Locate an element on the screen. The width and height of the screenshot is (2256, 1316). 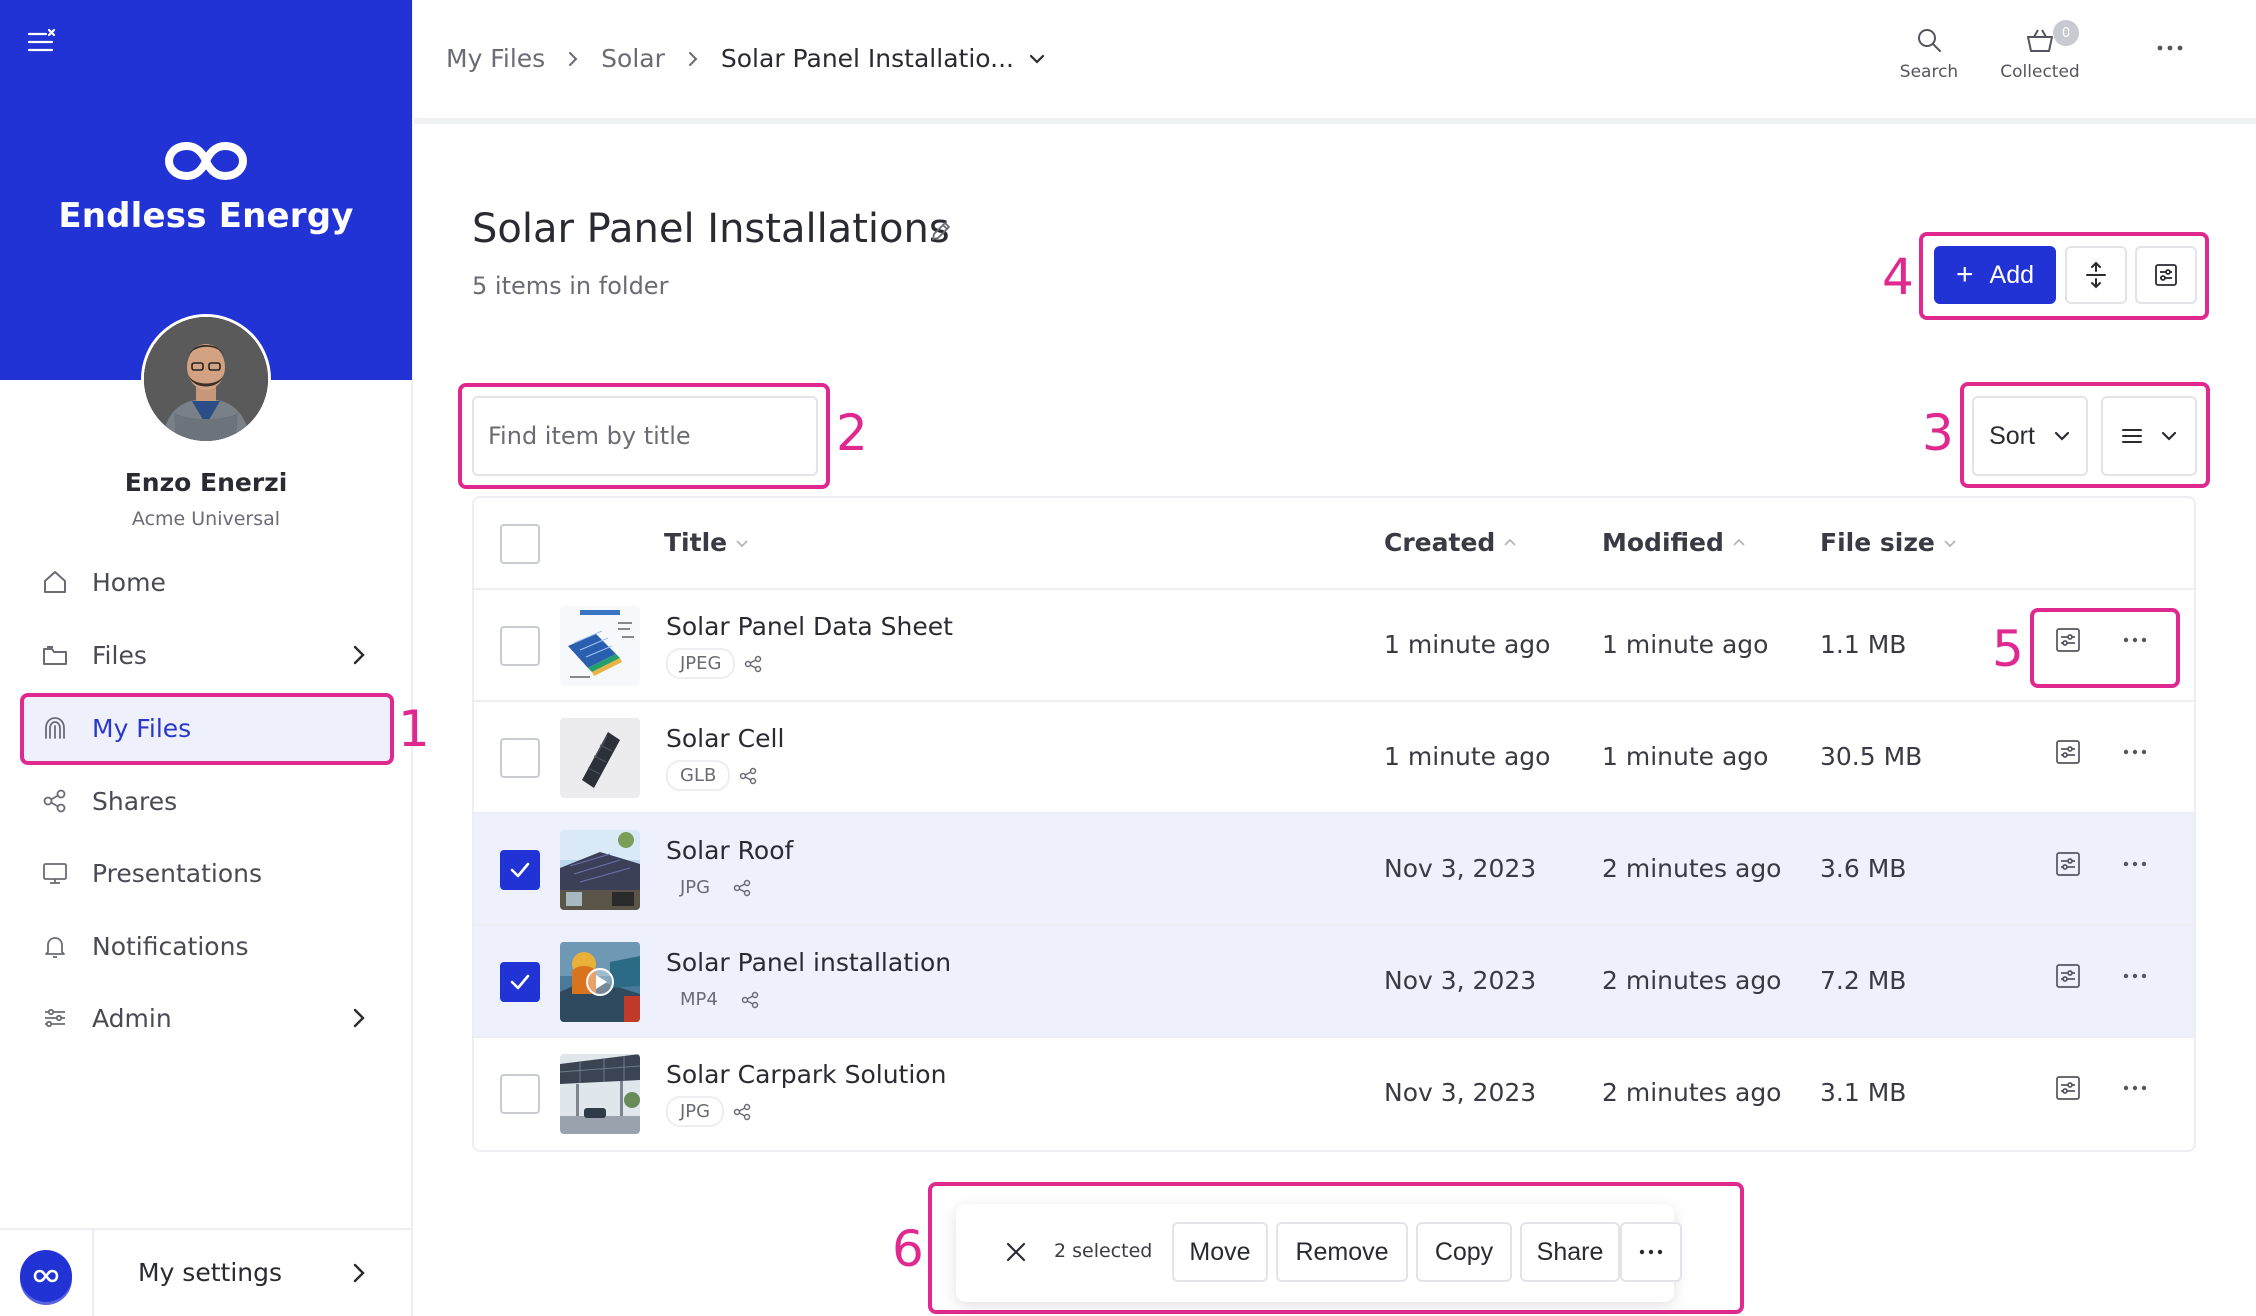
move-button: Move is located at coordinates (1220, 1252).